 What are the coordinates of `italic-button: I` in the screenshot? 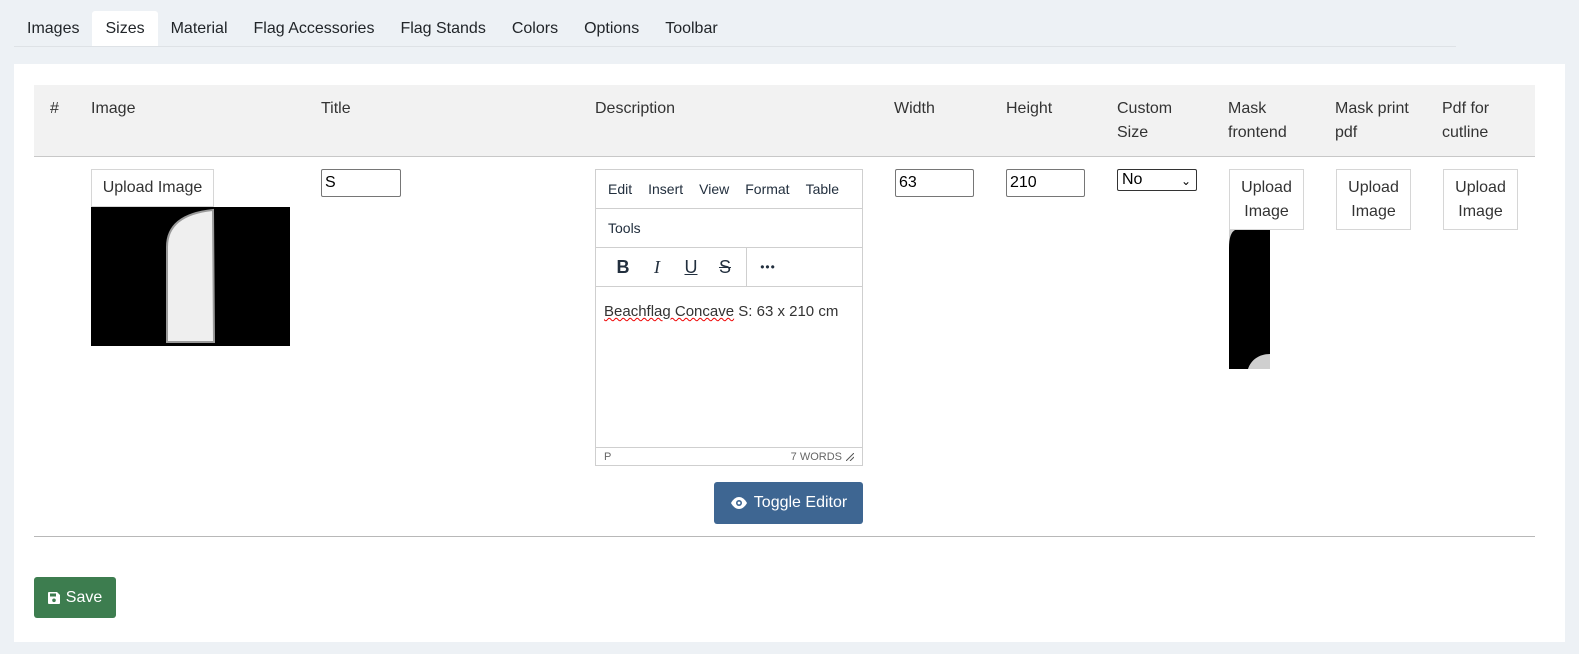 It's located at (657, 267).